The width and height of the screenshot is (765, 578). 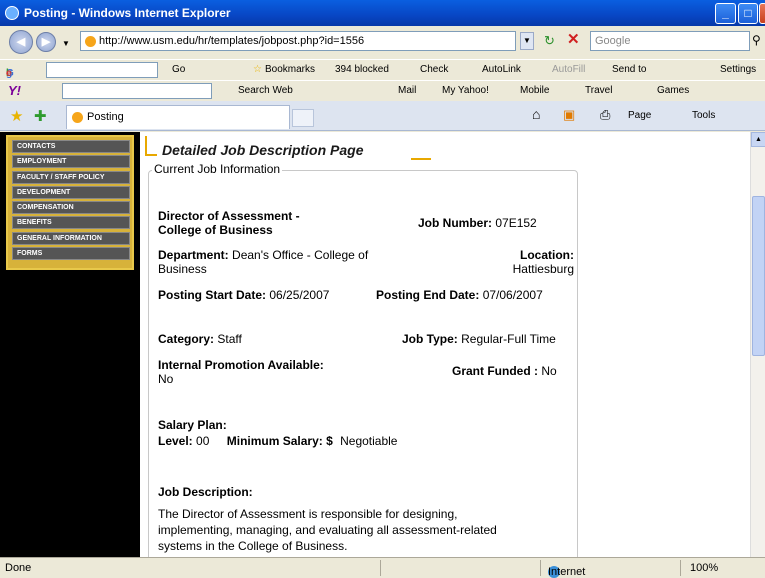 I want to click on job-type-value: Regular-Full Time, so click(x=508, y=339).